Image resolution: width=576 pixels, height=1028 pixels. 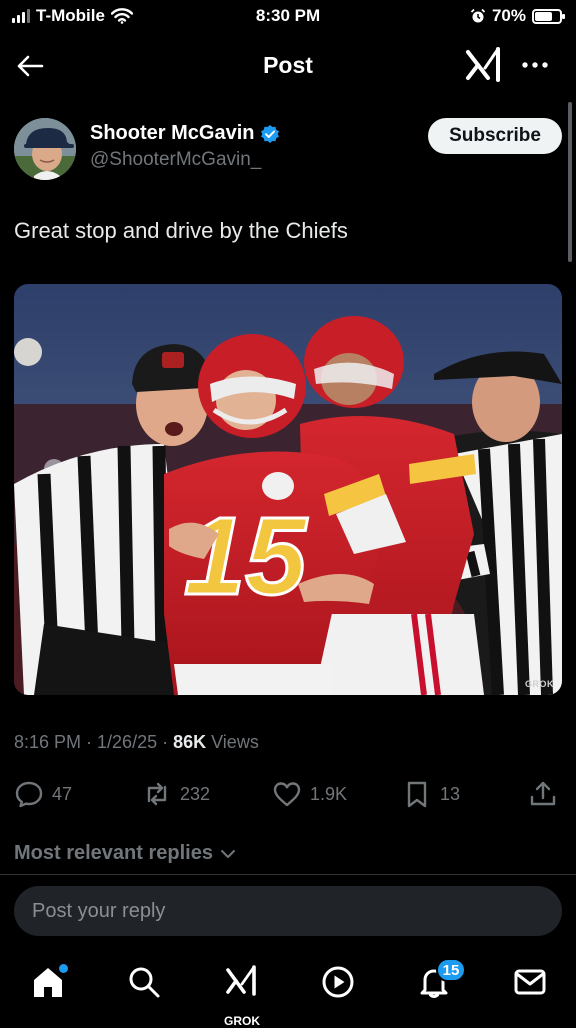 What do you see at coordinates (570, 182) in the screenshot?
I see `scrollbar` at bounding box center [570, 182].